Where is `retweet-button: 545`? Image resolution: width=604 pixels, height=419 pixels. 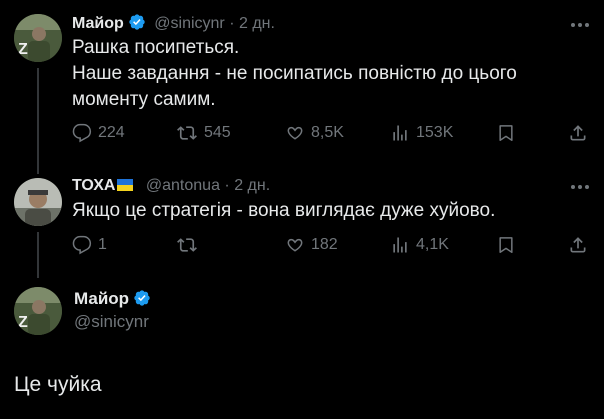
retweet-button: 545 is located at coordinates (203, 133).